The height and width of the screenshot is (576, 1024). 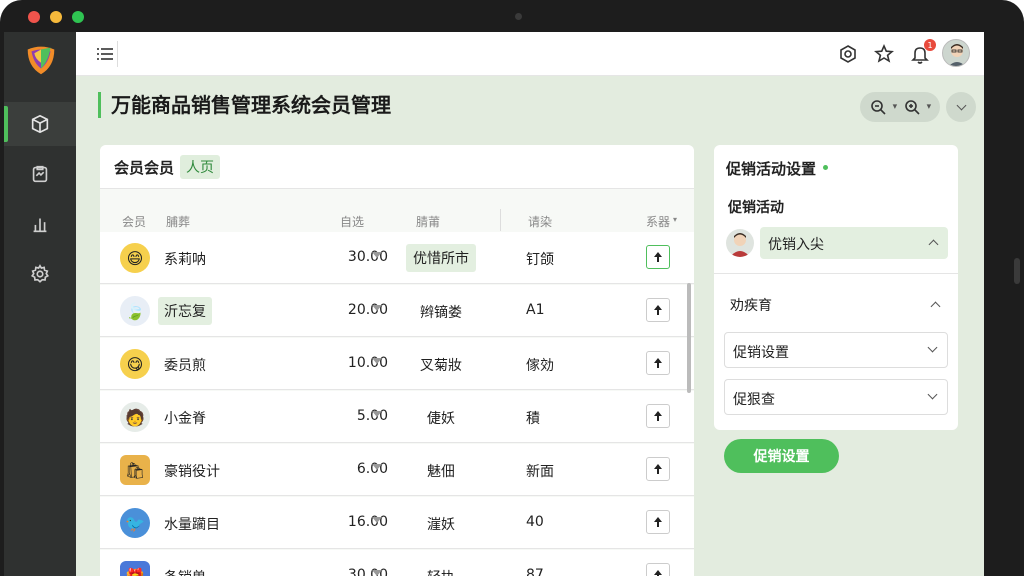 I want to click on member-name: 豪销役计, so click(x=192, y=472).